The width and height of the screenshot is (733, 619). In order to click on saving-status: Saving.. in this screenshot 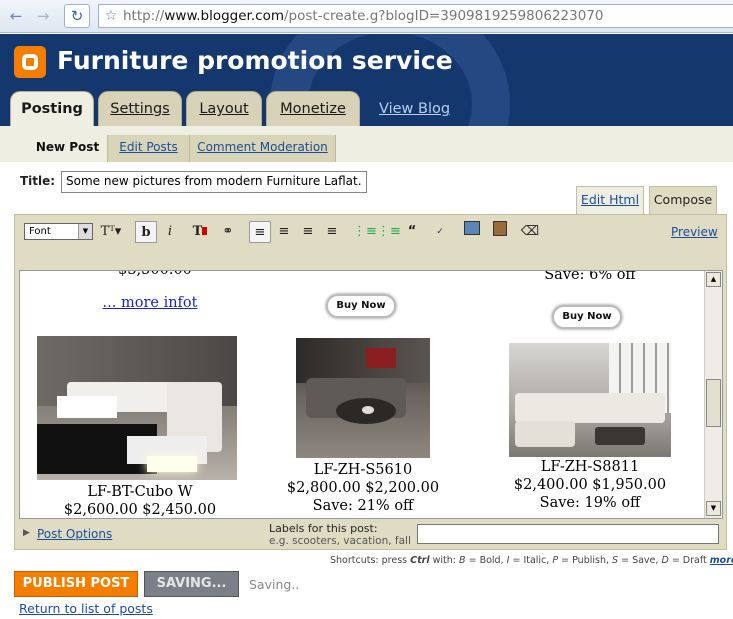, I will do `click(274, 584)`.